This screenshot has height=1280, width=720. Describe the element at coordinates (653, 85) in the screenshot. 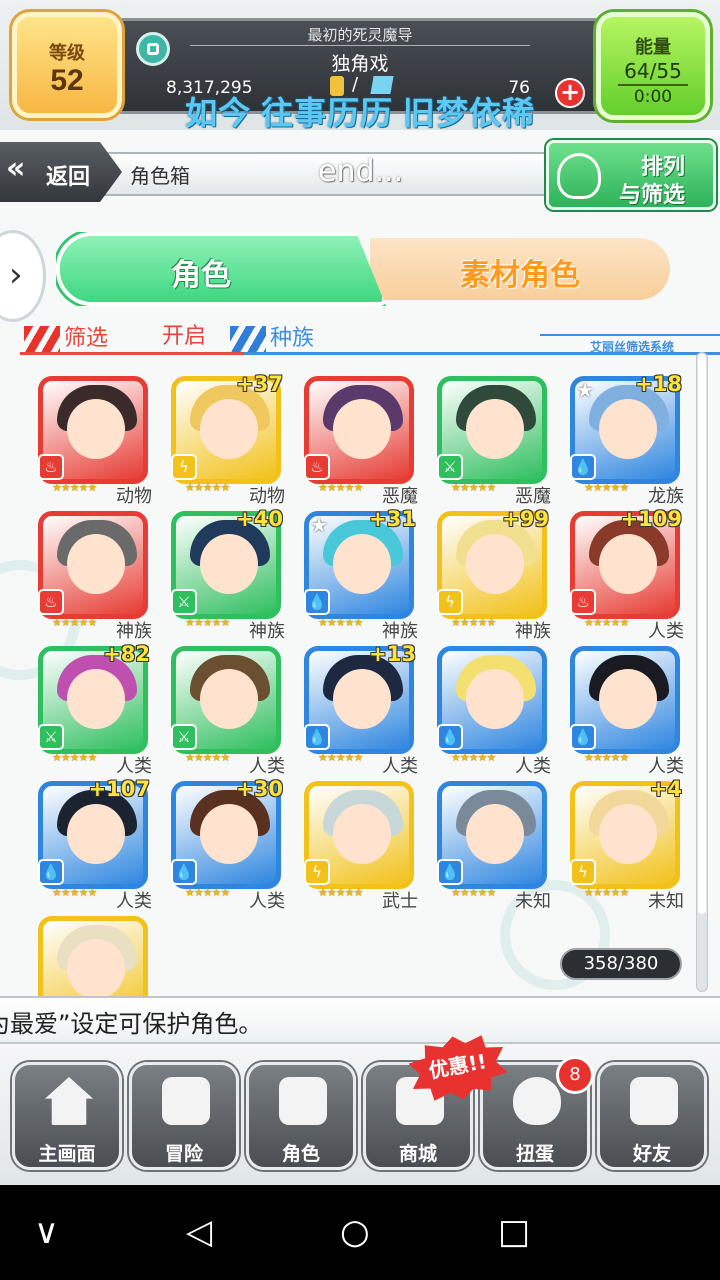

I see `energy-divider` at that location.